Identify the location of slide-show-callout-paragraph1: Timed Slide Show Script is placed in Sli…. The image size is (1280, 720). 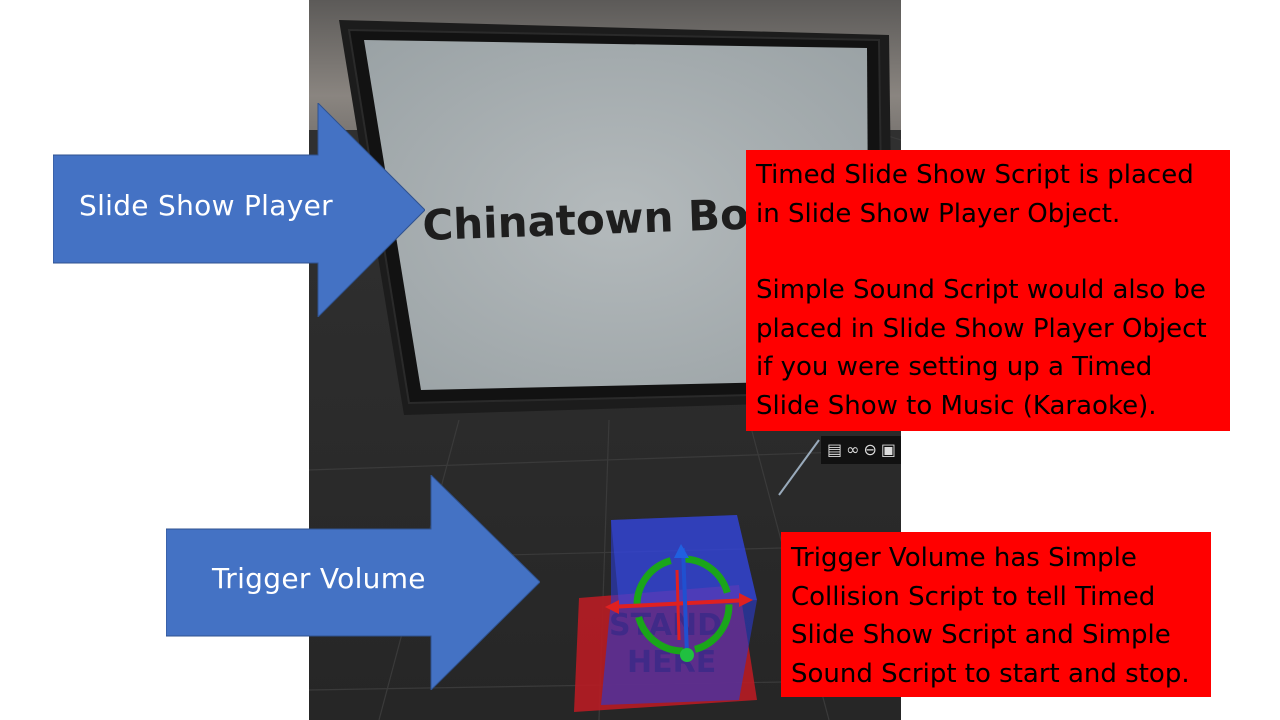
(975, 194).